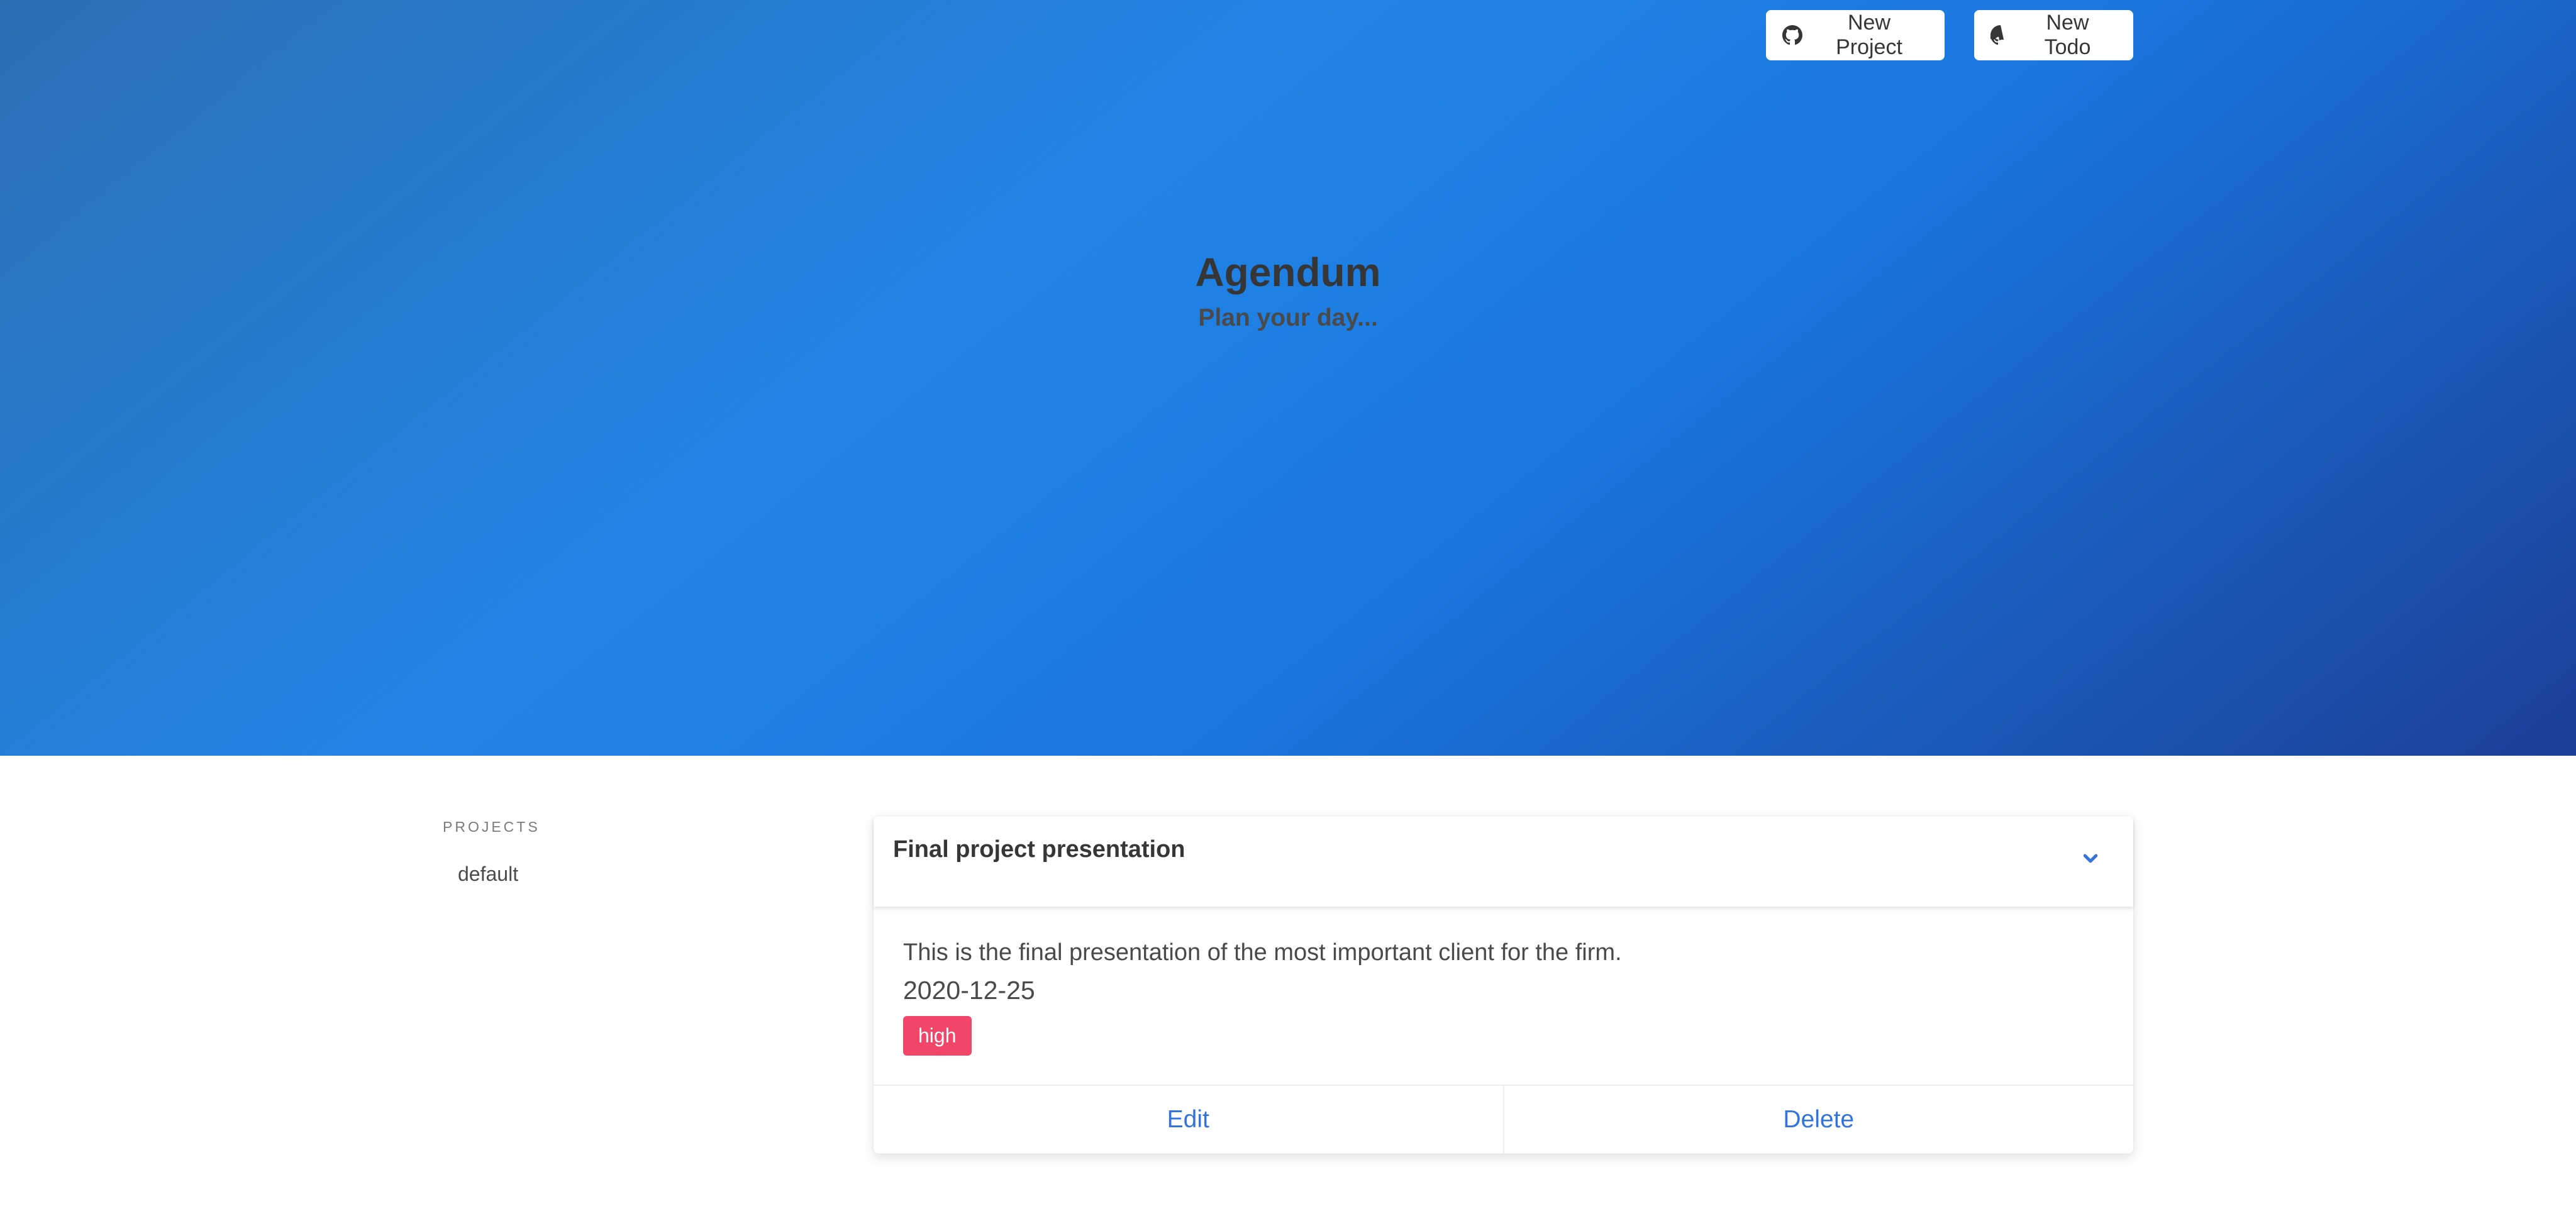 The width and height of the screenshot is (2576, 1226). Describe the element at coordinates (1288, 35) in the screenshot. I see `hero-navbar: New Project New Todo` at that location.